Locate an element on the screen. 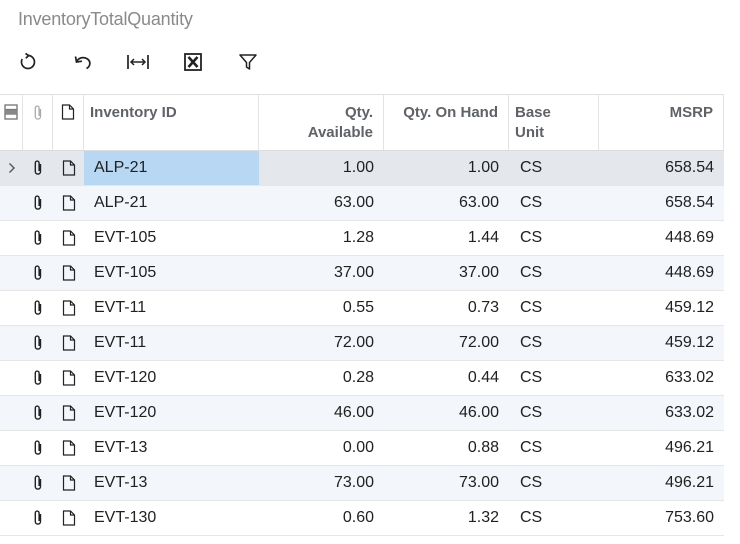  export-excel-button is located at coordinates (193, 62).